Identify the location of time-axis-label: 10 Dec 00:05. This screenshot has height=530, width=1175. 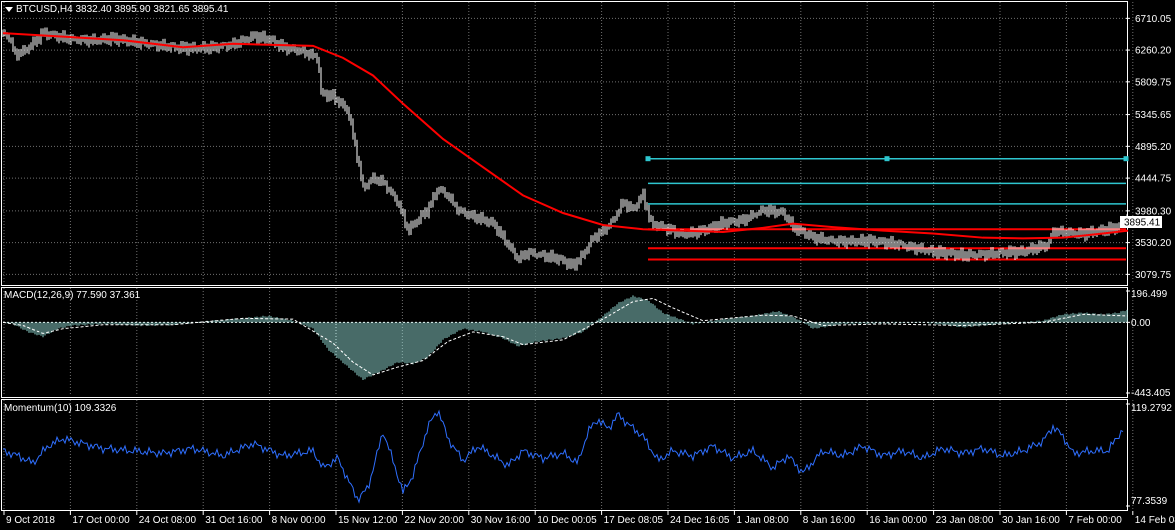
(567, 520).